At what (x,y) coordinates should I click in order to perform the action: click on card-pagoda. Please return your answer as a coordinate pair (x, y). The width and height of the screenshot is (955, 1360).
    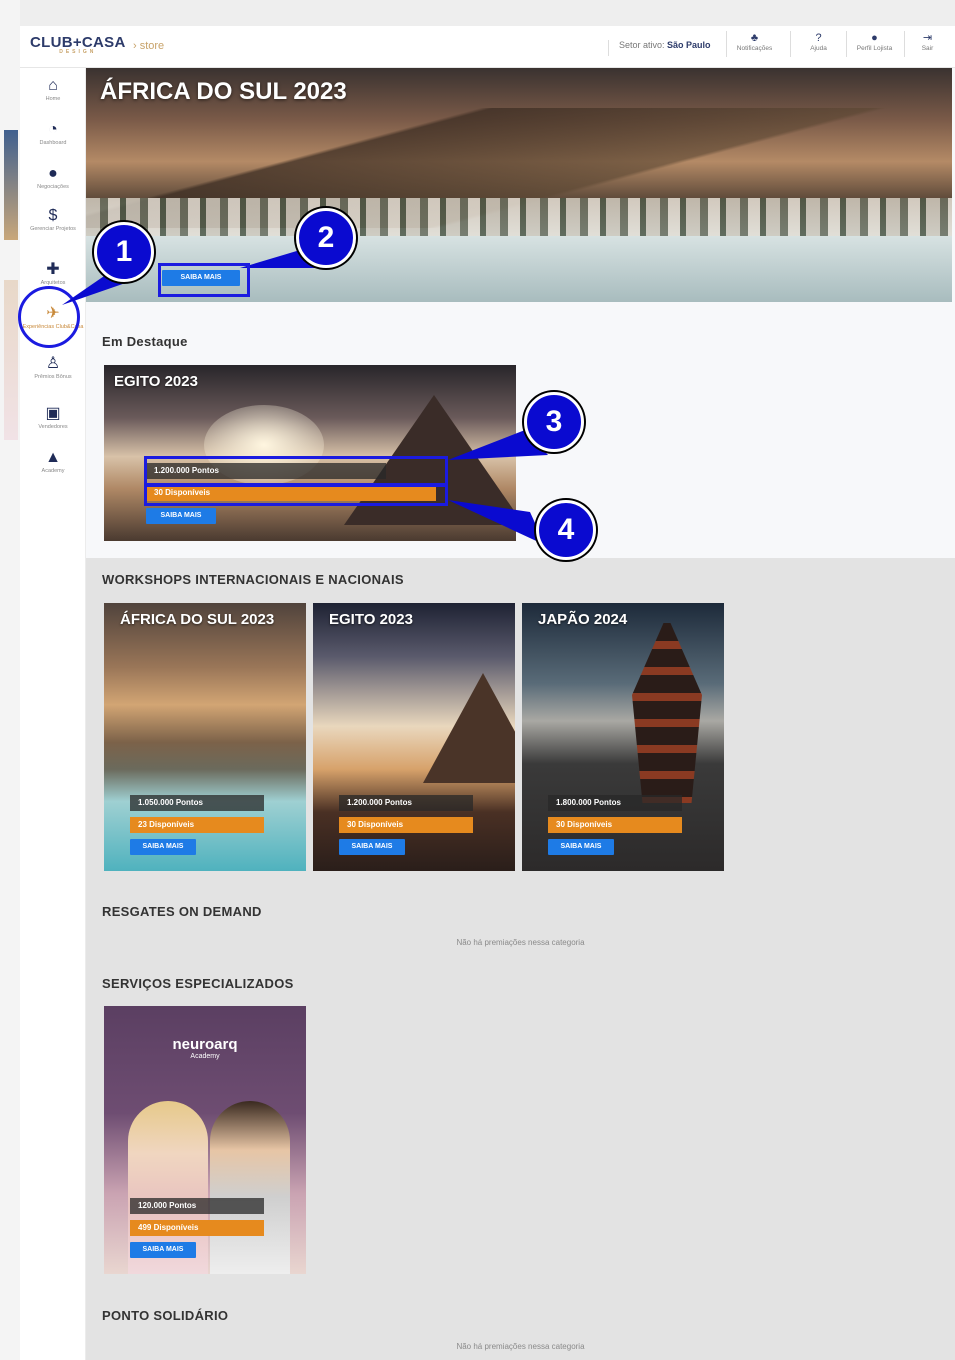
    Looking at the image, I should click on (667, 713).